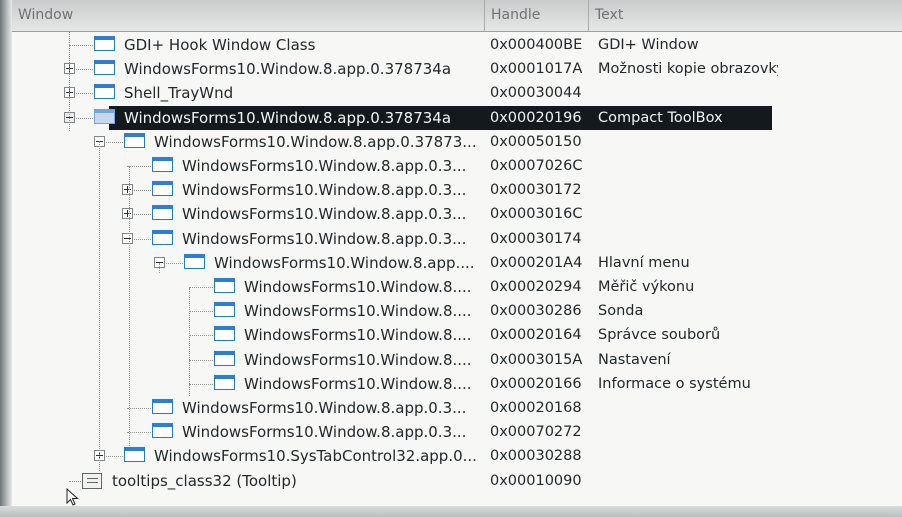 This screenshot has height=517, width=902. Describe the element at coordinates (646, 287) in the screenshot. I see `row-text: Měřič výkonu` at that location.